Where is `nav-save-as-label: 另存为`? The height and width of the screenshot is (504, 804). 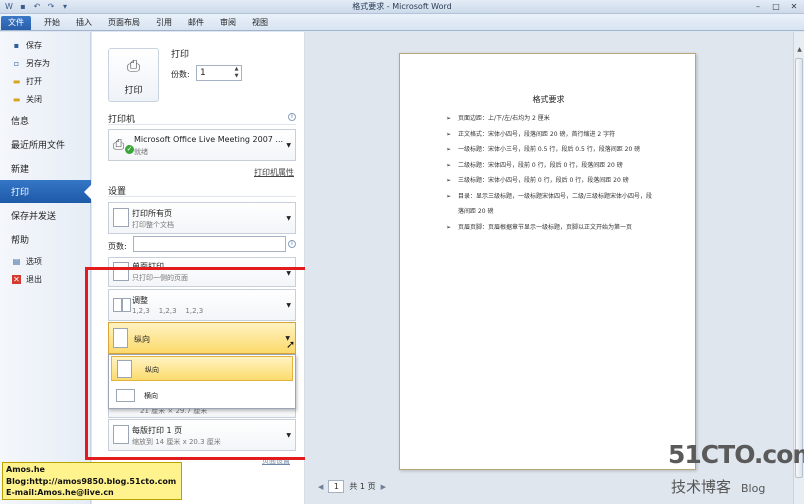 nav-save-as-label: 另存为 is located at coordinates (38, 63).